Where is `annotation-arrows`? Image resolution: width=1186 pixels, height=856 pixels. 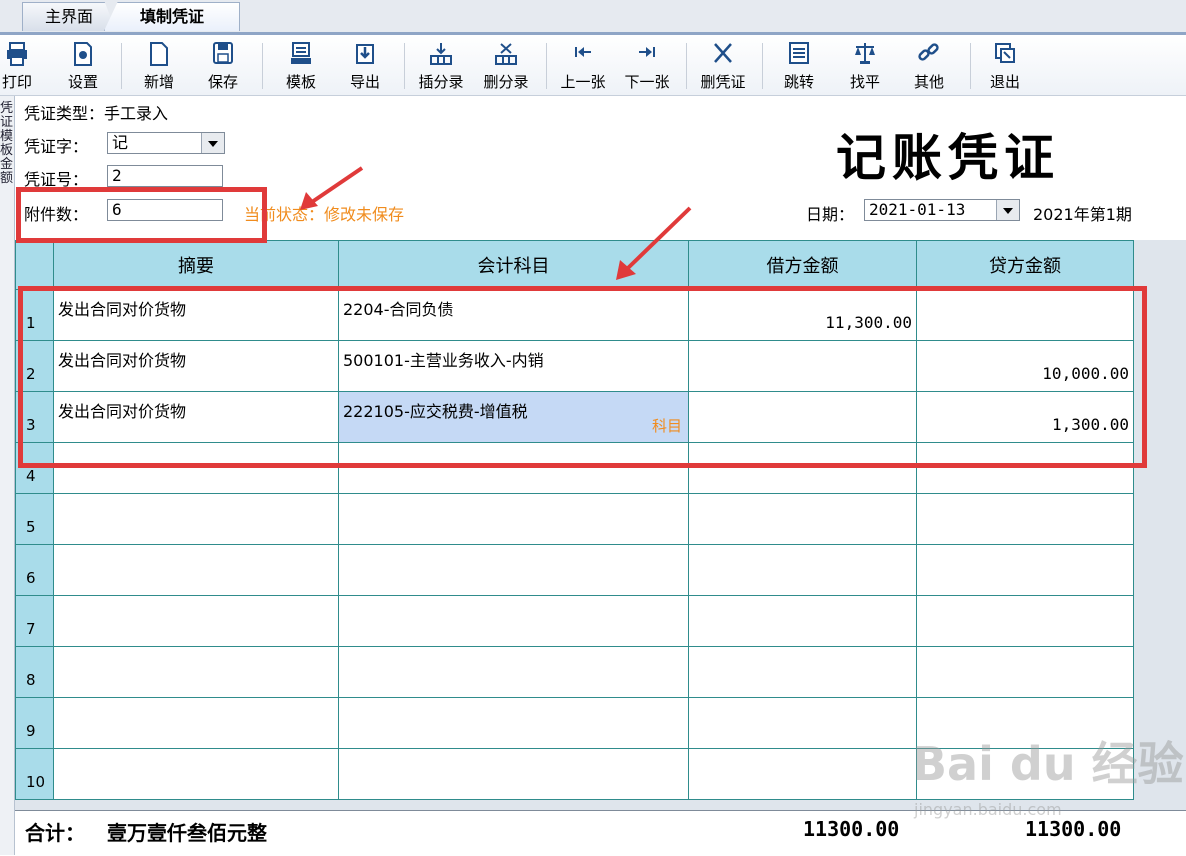
annotation-arrows is located at coordinates (496, 223).